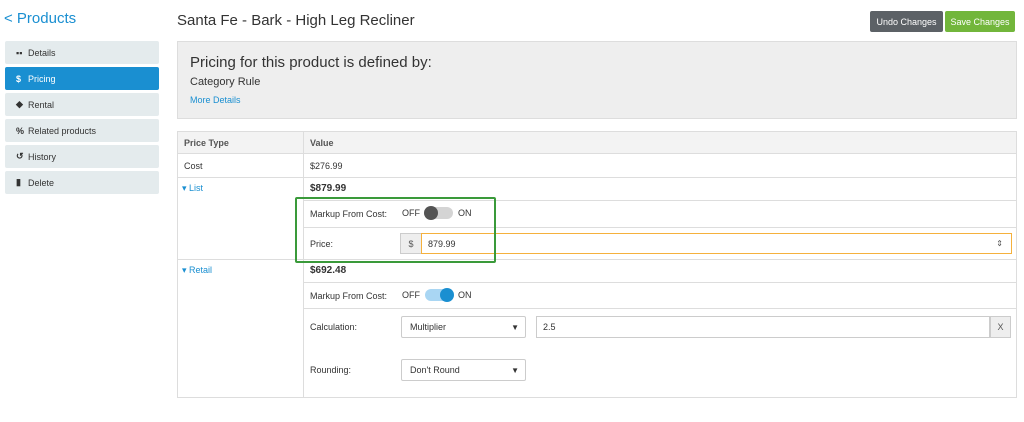  I want to click on calculation-select-value: Multiplier, so click(428, 327).